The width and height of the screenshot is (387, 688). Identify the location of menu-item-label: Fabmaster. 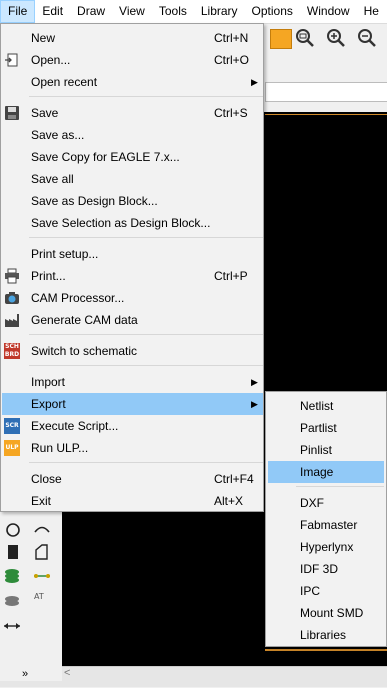
(329, 525).